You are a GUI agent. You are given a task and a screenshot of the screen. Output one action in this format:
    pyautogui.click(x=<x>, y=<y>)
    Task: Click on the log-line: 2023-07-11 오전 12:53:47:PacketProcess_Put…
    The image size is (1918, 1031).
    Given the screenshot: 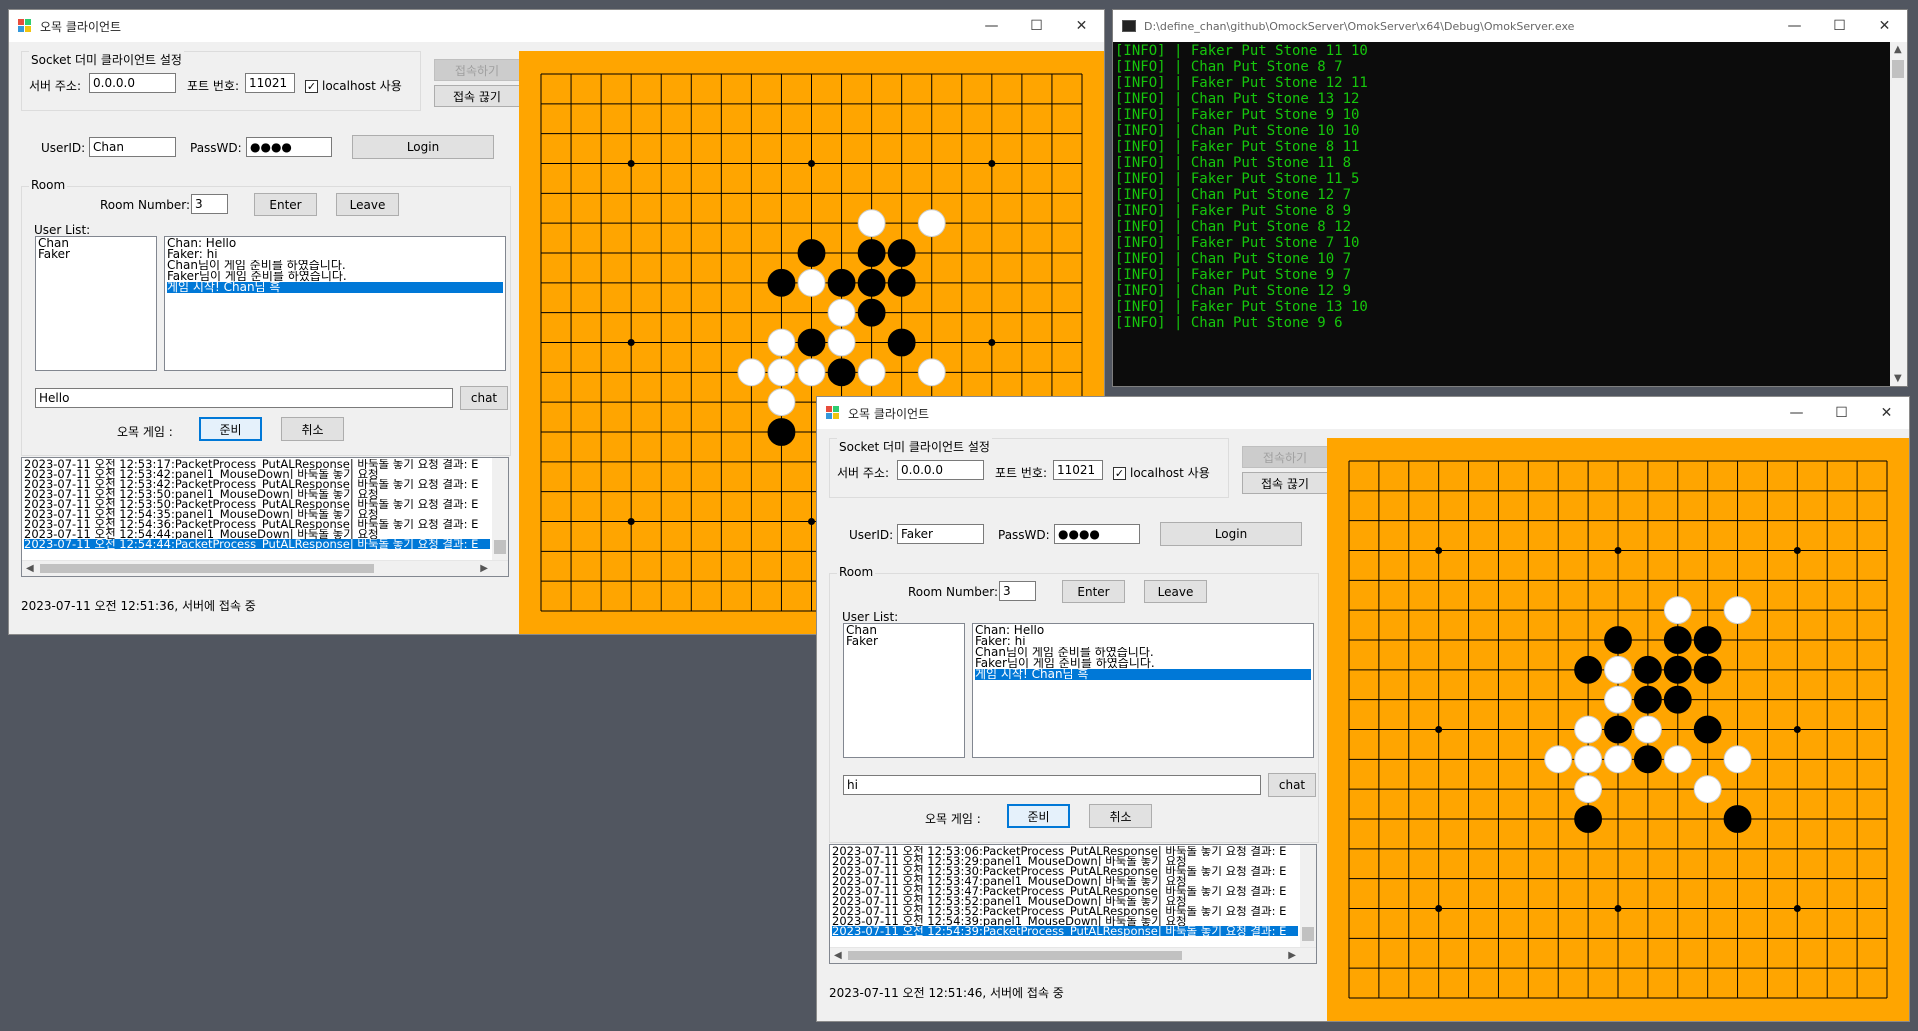 What is the action you would take?
    pyautogui.click(x=1065, y=891)
    